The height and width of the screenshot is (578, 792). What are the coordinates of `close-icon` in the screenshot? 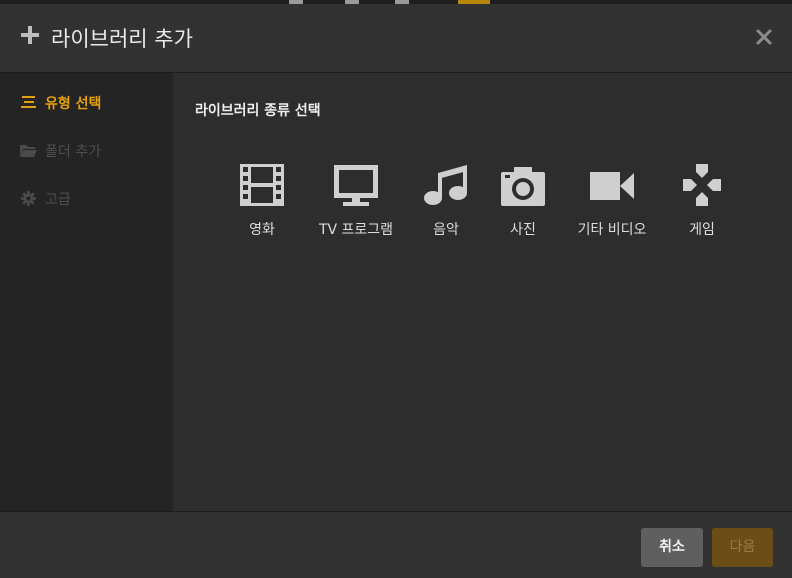 It's located at (764, 37).